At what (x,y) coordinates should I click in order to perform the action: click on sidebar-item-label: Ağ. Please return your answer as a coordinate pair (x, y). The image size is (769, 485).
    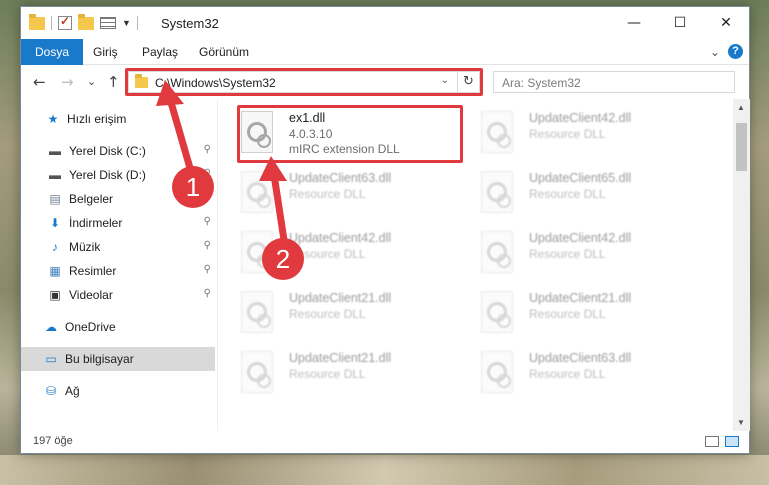
    Looking at the image, I should click on (72, 391).